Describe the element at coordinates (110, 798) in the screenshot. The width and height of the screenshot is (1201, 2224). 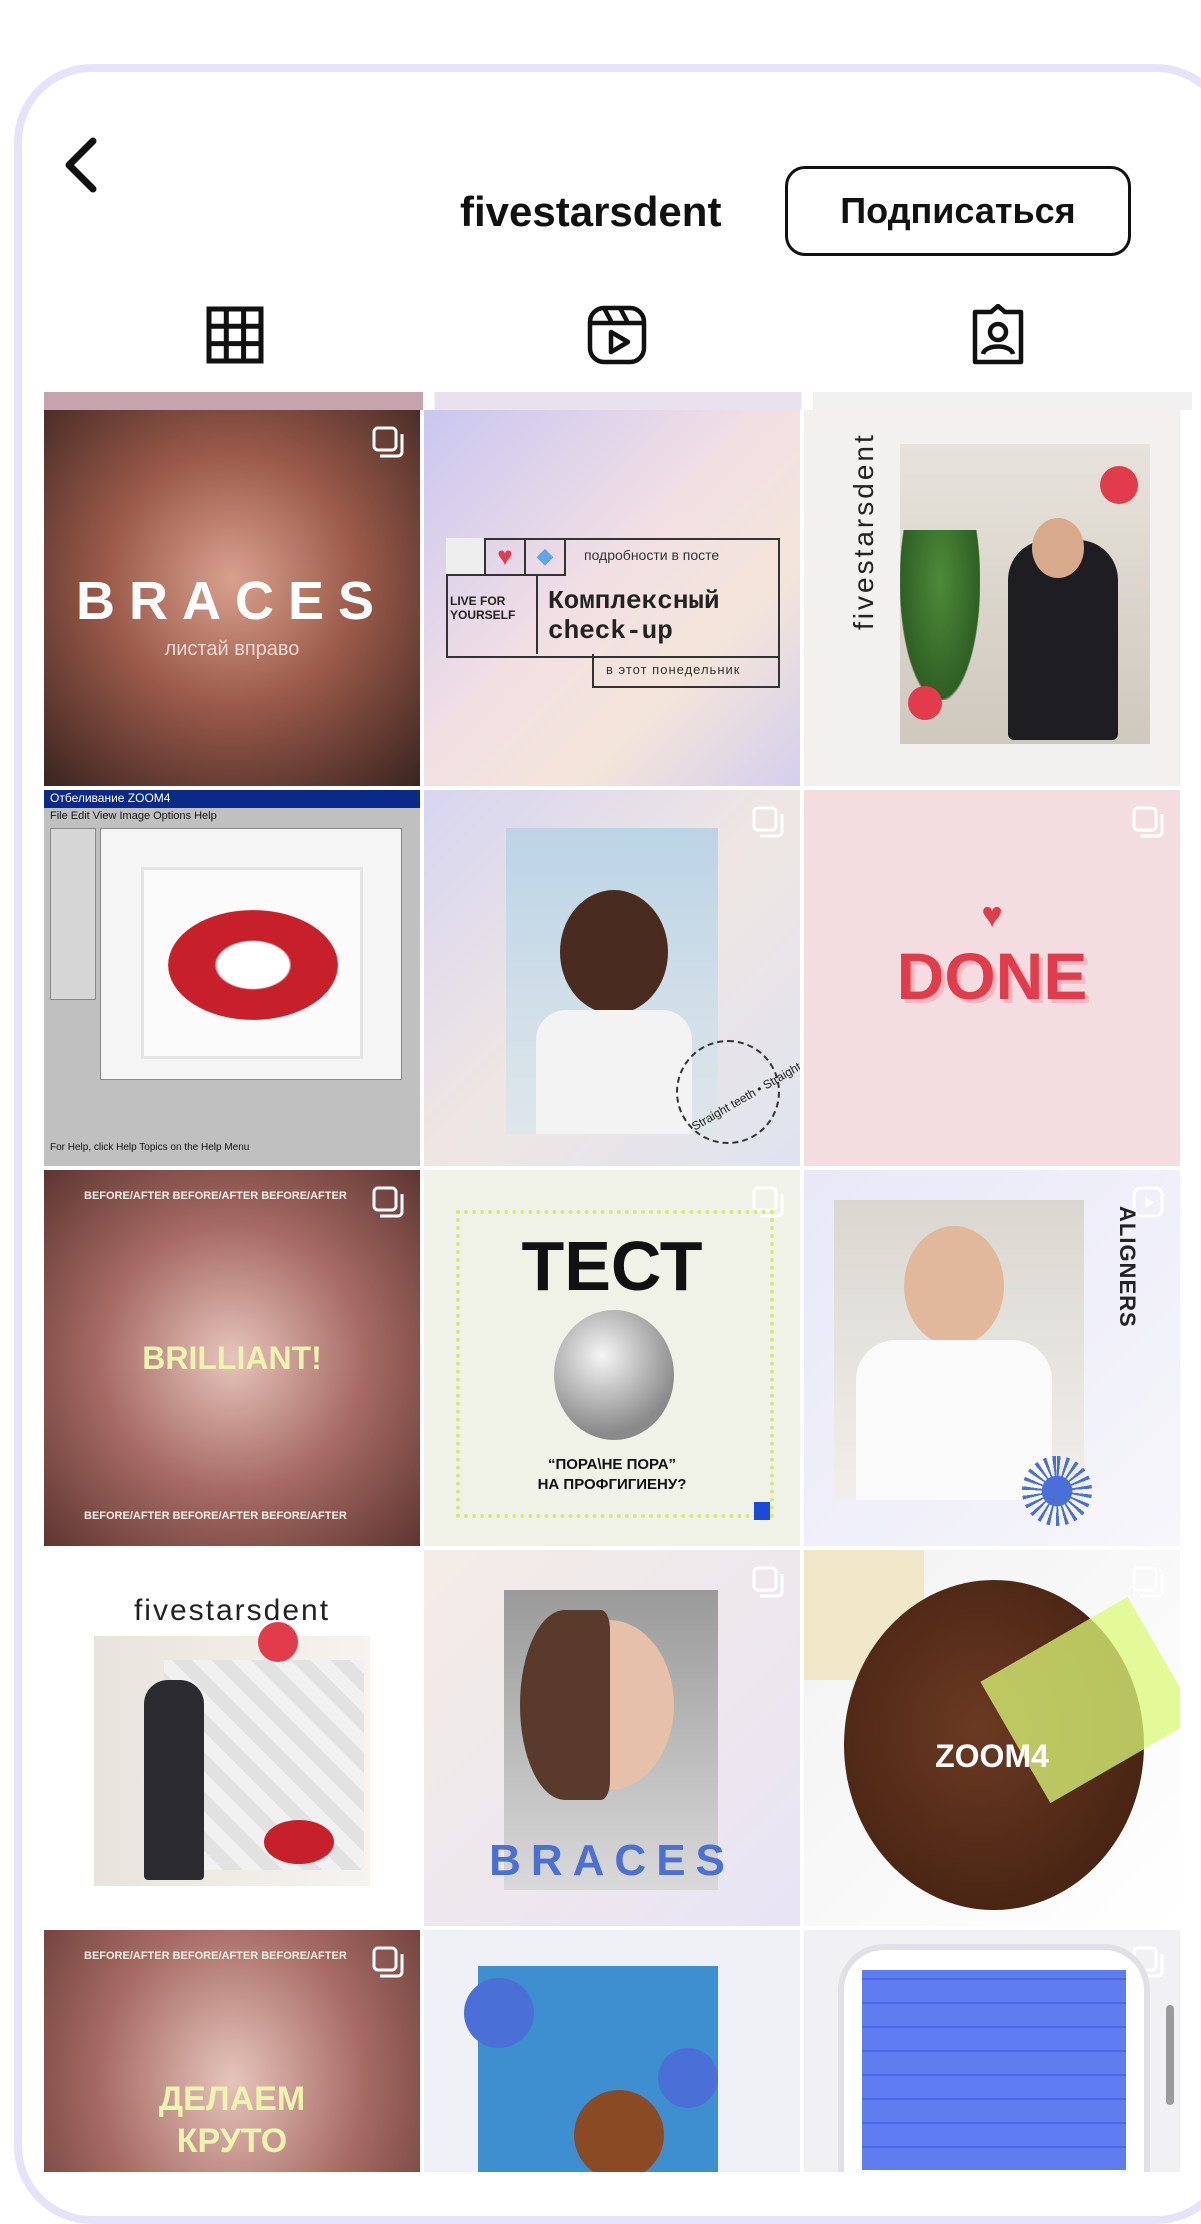
I see `window-title: Отбеливание ZOOM4` at that location.